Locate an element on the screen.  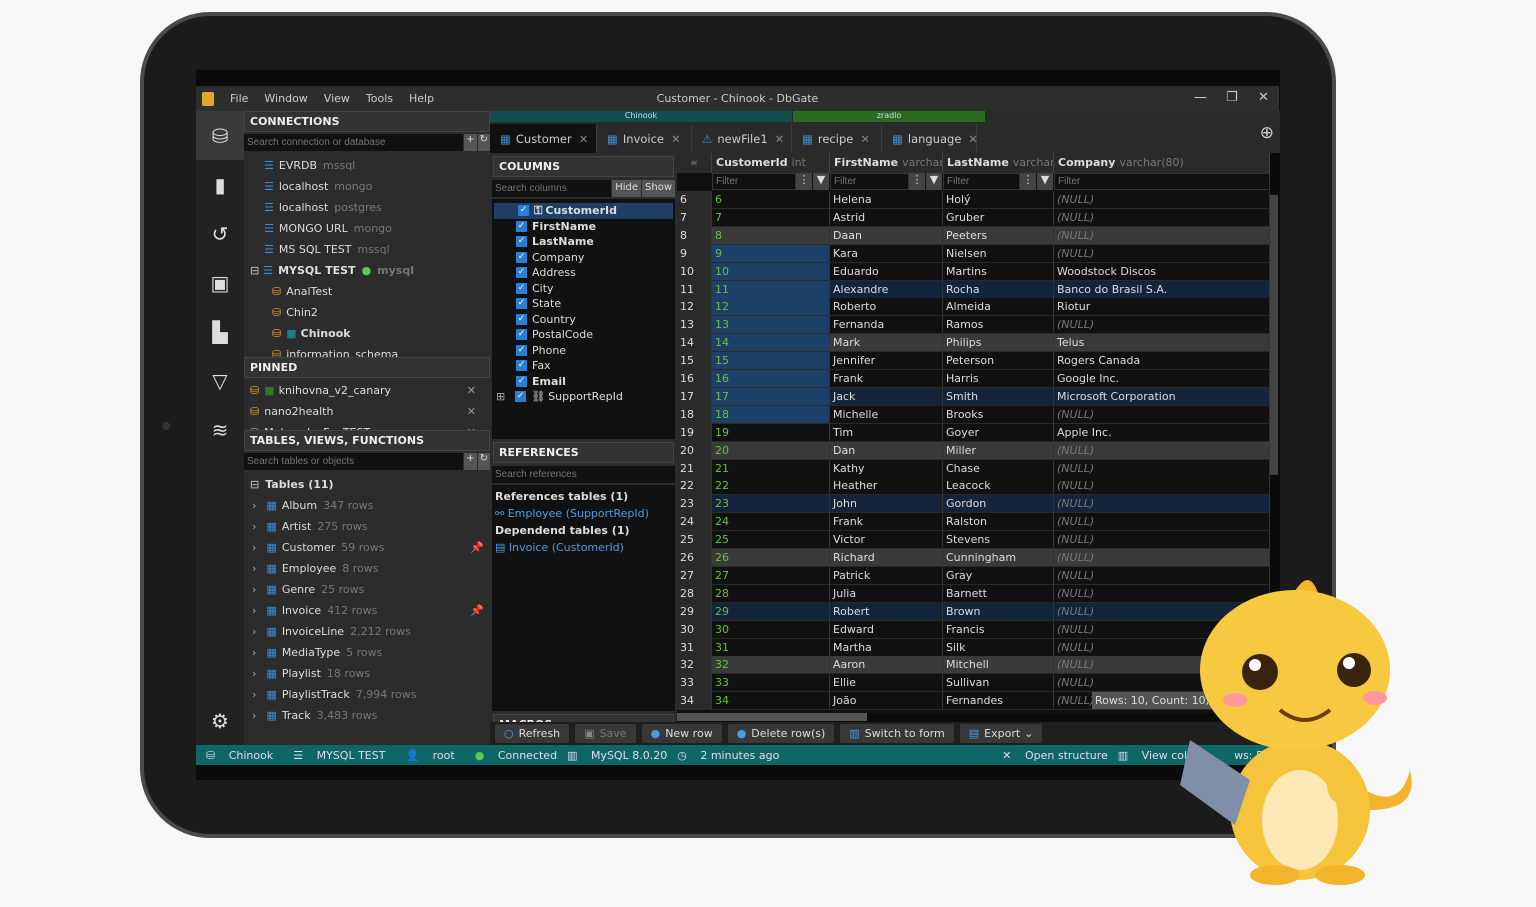
cell: Fernandes is located at coordinates (998, 701).